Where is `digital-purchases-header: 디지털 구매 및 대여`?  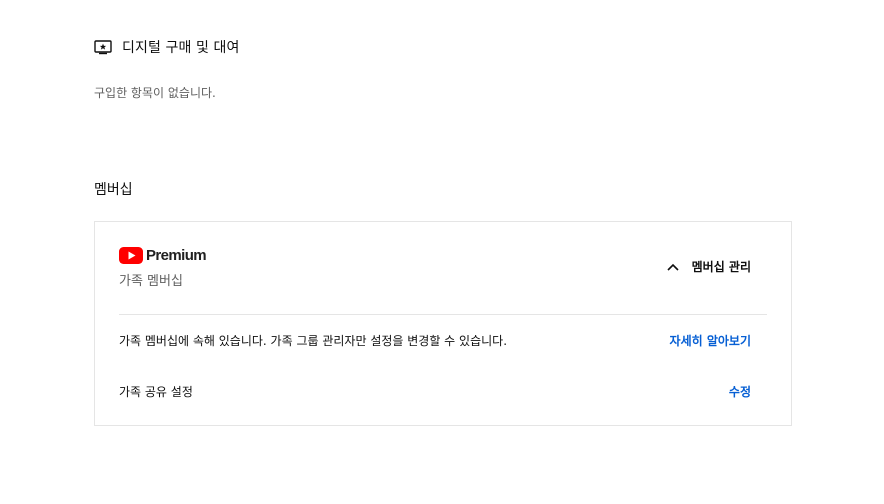 digital-purchases-header: 디지털 구매 및 대여 is located at coordinates (167, 47).